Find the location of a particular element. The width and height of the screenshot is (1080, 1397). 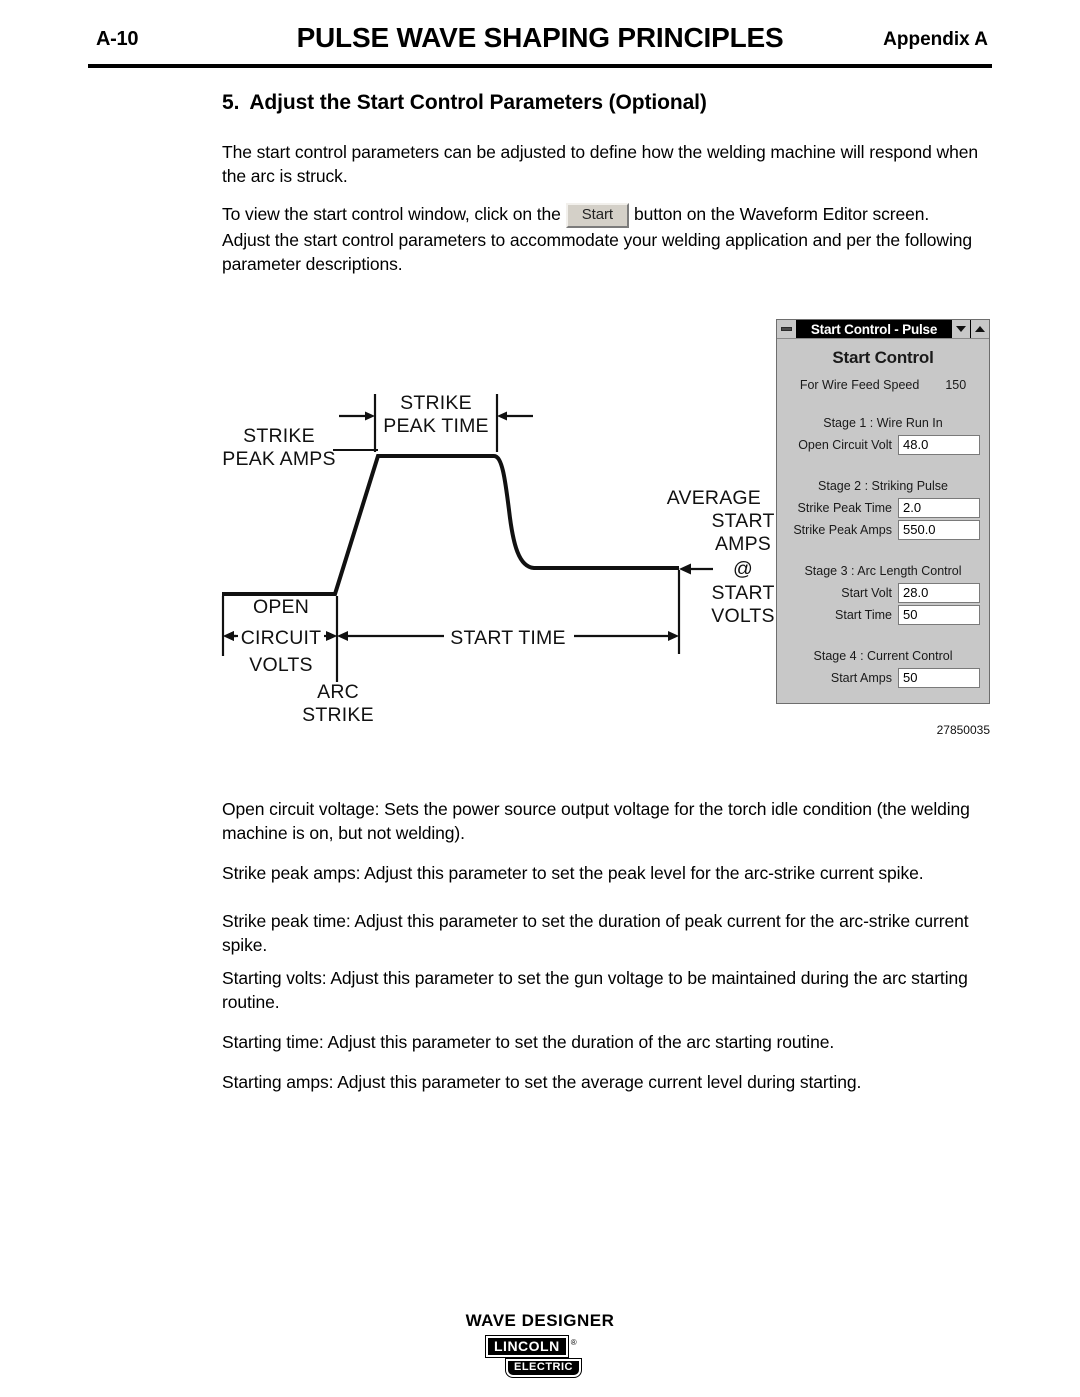

start-button: Start is located at coordinates (597, 215).